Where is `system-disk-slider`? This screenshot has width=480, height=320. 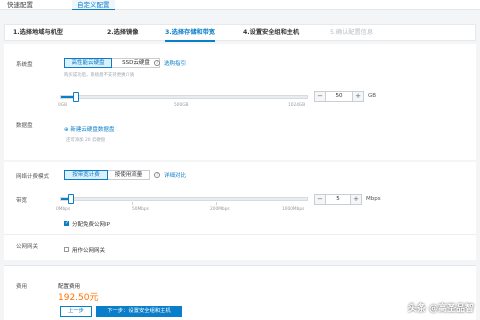
system-disk-slider is located at coordinates (184, 97).